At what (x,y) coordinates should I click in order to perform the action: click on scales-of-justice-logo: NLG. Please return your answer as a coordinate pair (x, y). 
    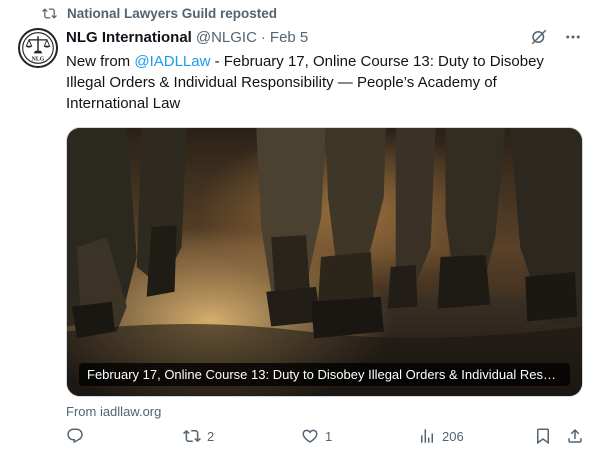
    Looking at the image, I should click on (38, 48).